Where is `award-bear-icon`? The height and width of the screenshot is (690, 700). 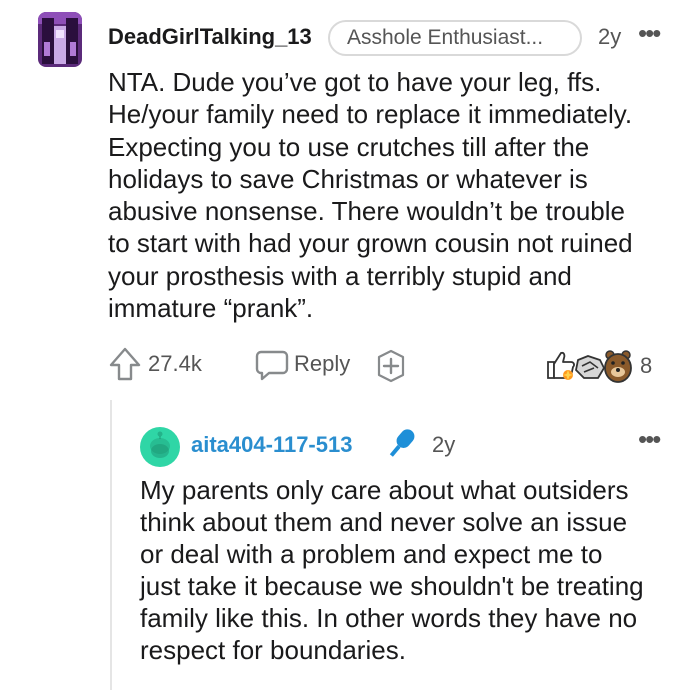 award-bear-icon is located at coordinates (618, 366).